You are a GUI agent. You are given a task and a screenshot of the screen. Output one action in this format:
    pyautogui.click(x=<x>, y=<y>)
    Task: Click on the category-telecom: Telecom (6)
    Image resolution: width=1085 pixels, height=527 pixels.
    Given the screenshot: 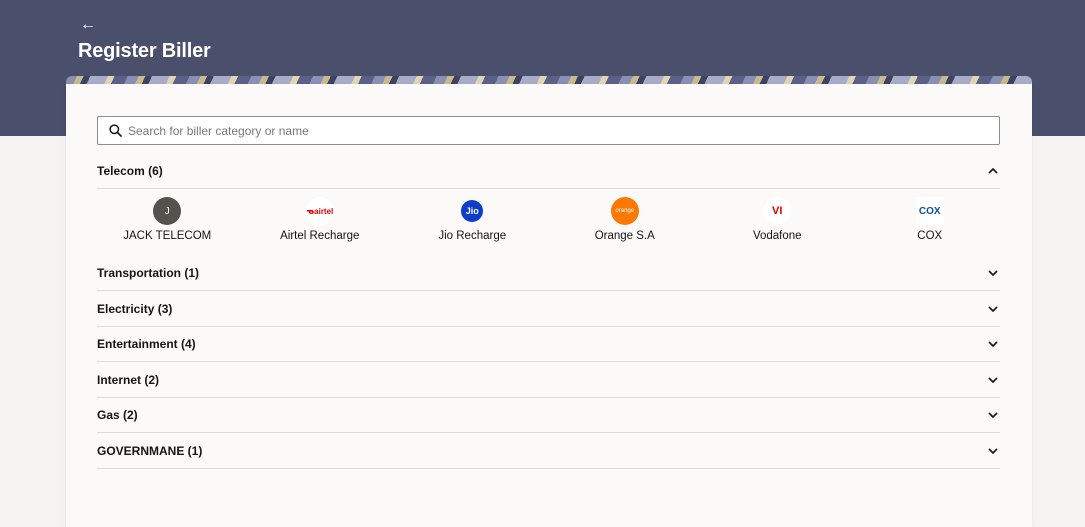 What is the action you would take?
    pyautogui.click(x=548, y=171)
    